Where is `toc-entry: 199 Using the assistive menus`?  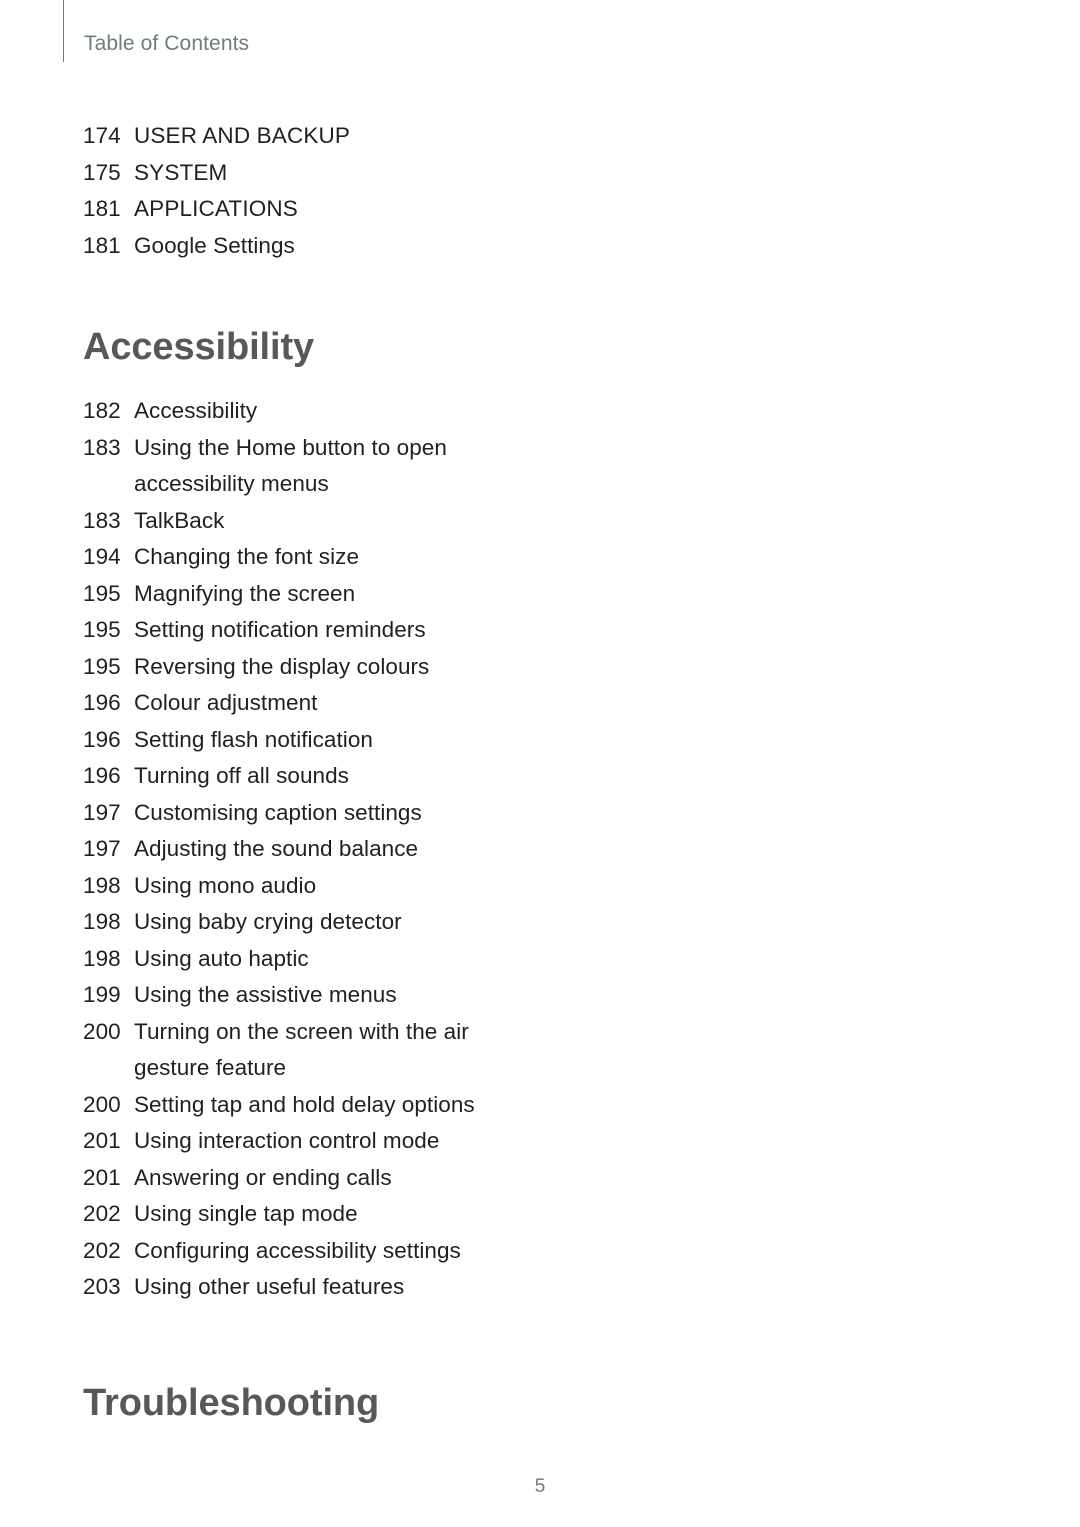 toc-entry: 199 Using the assistive menus is located at coordinates (363, 995).